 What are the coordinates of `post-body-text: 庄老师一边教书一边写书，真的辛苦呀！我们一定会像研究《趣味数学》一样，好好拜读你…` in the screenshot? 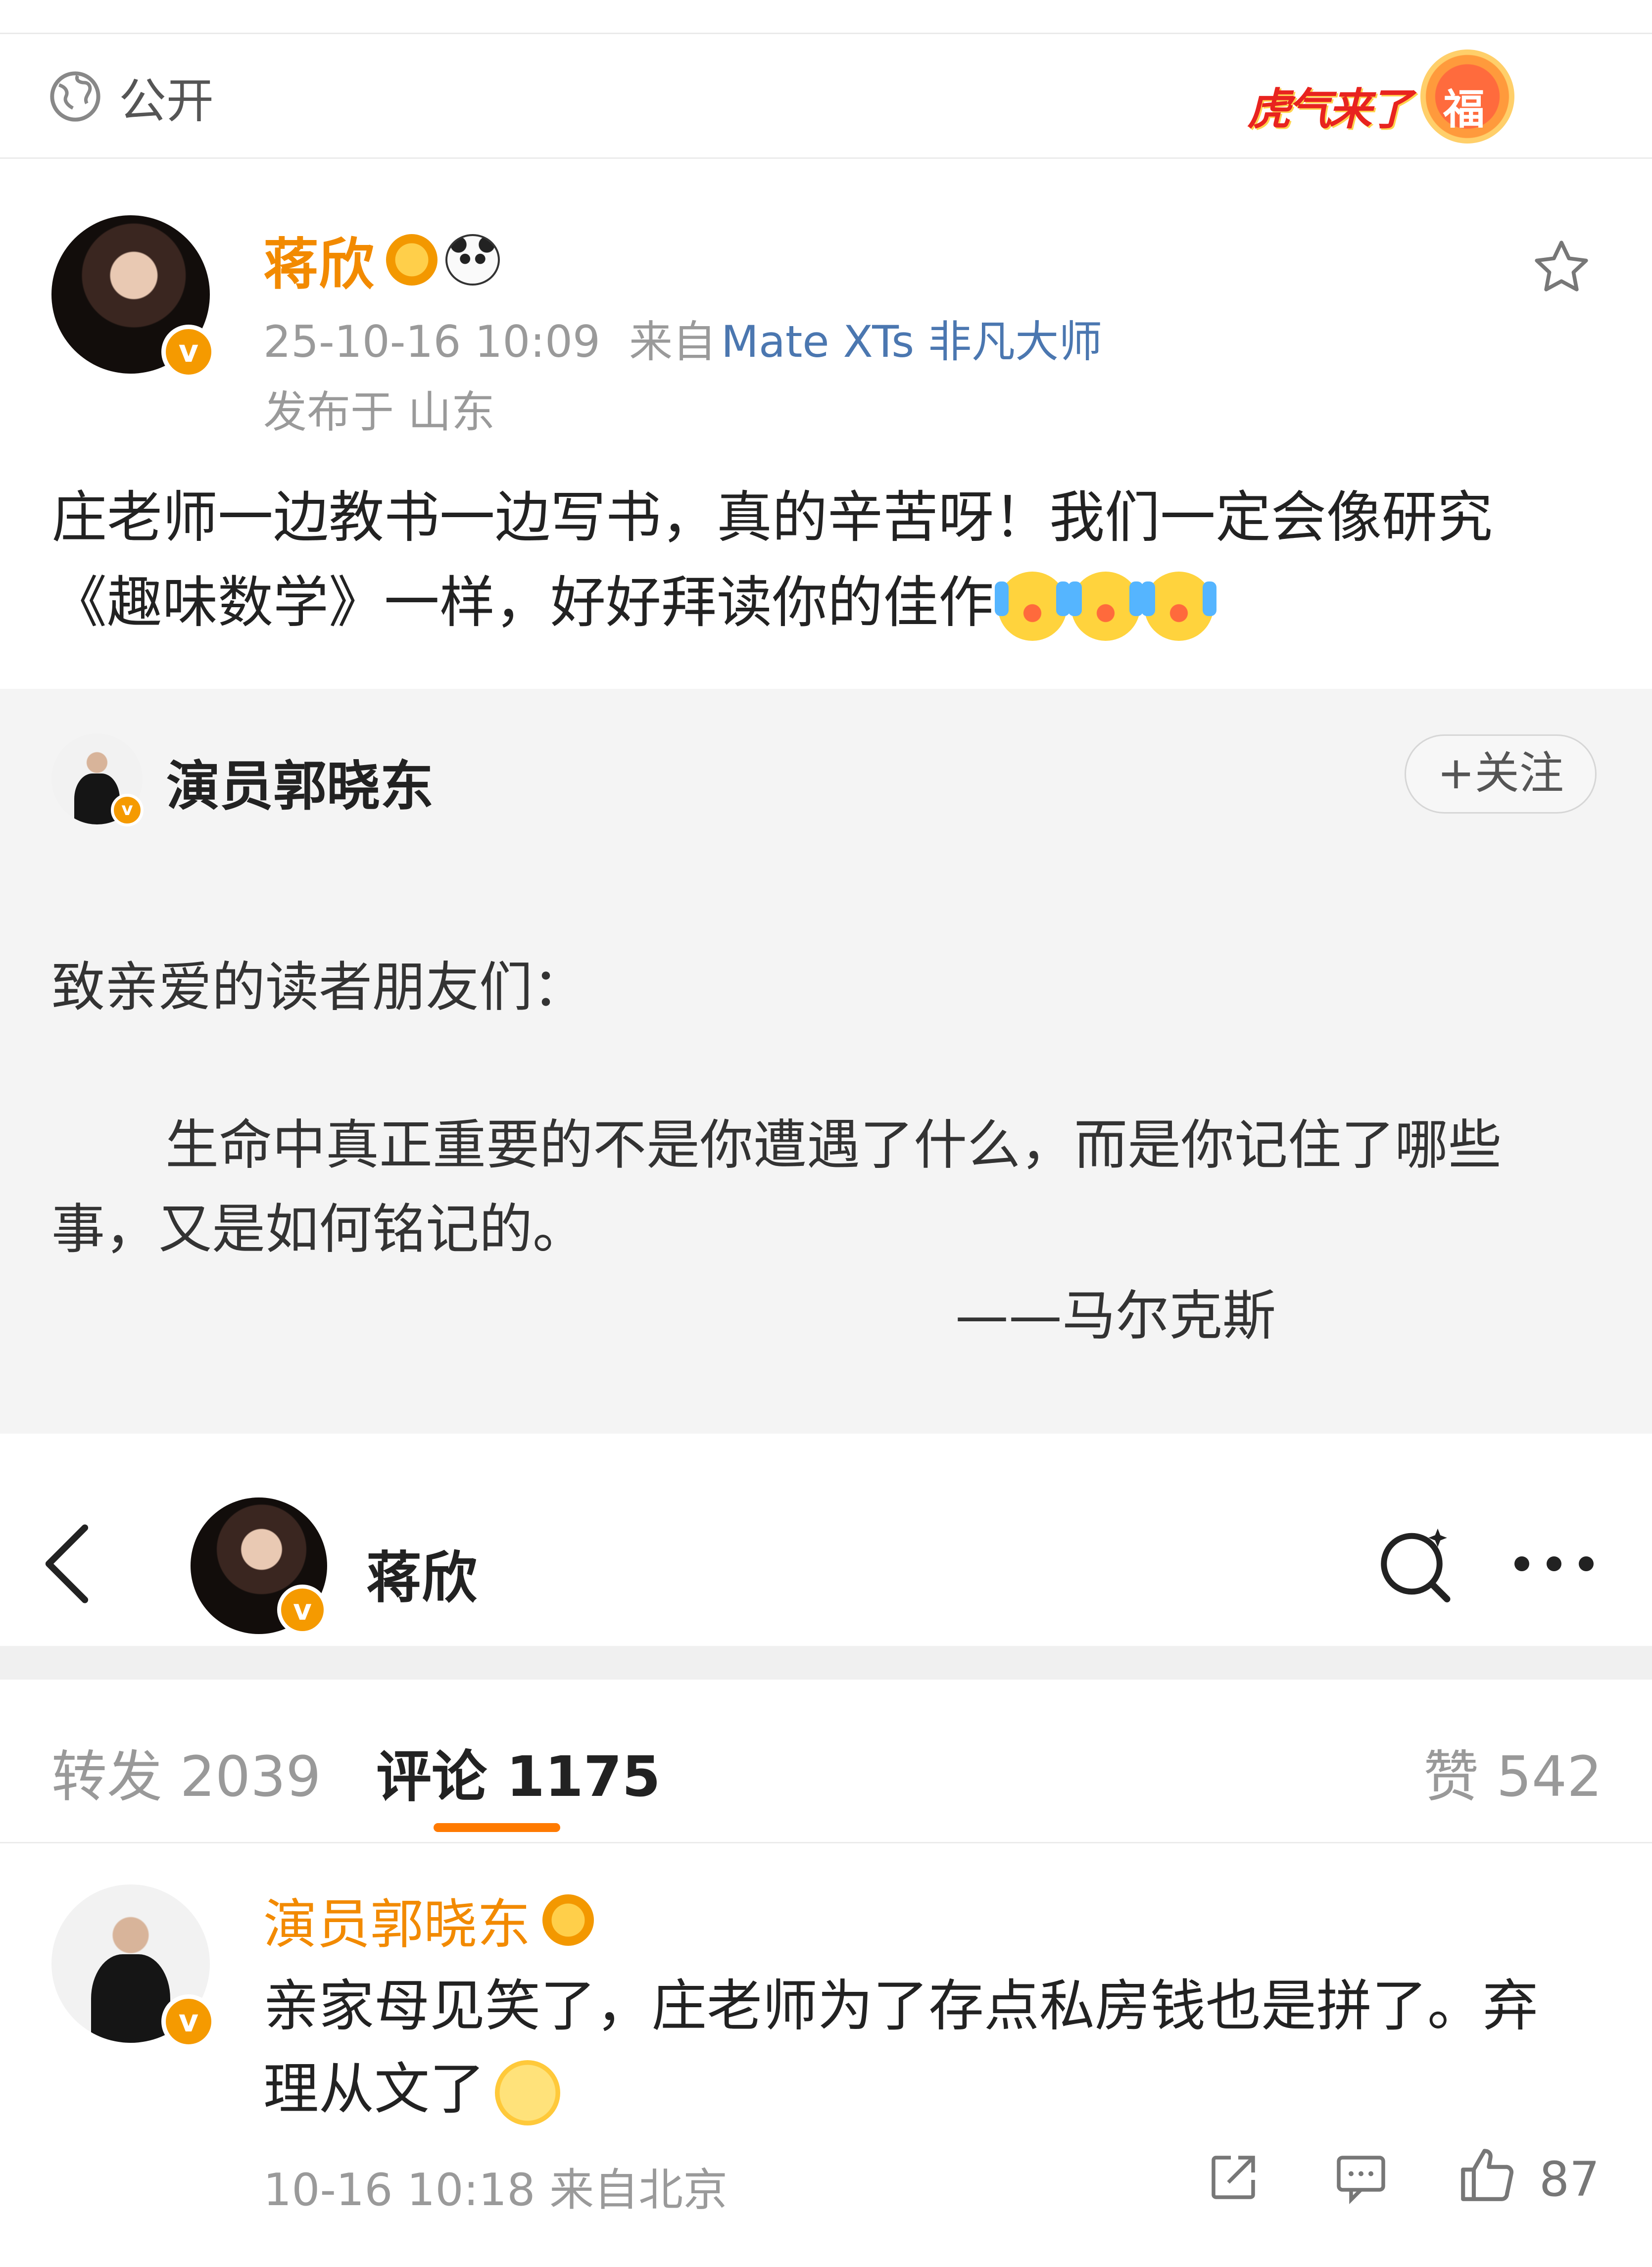 It's located at (772, 560).